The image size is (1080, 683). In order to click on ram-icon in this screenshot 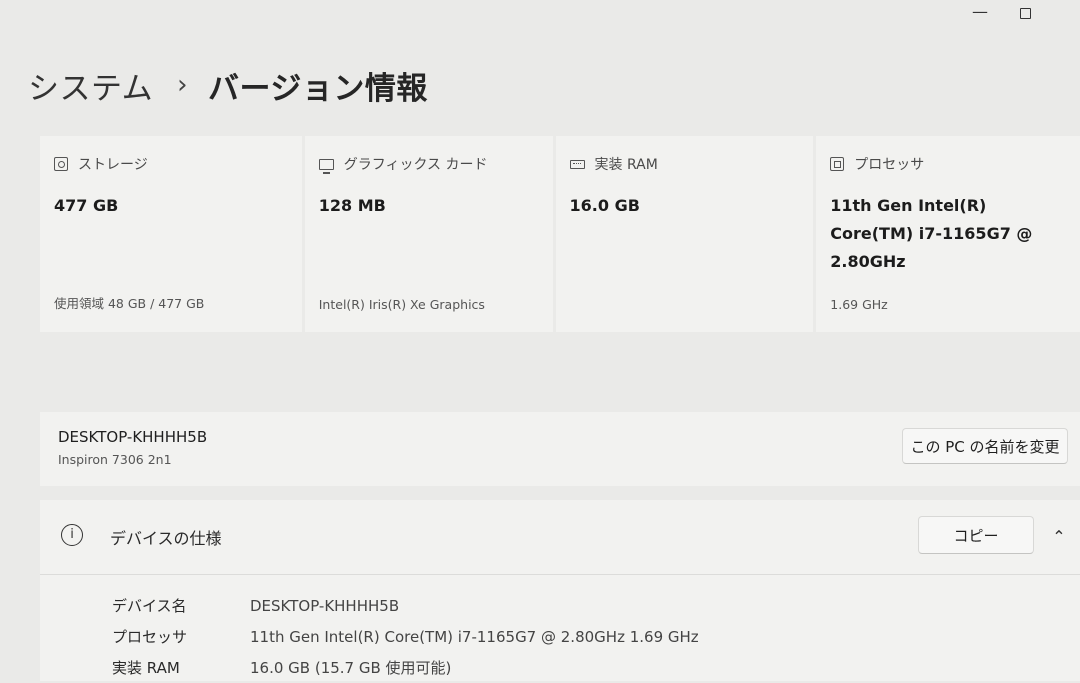, I will do `click(577, 164)`.